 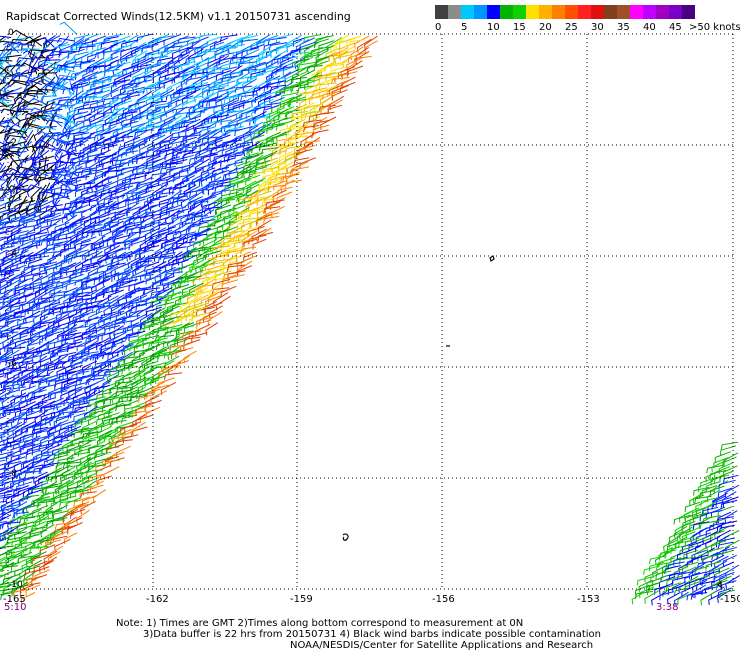 What do you see at coordinates (12, 364) in the screenshot?
I see `y-tick-label: -6` at bounding box center [12, 364].